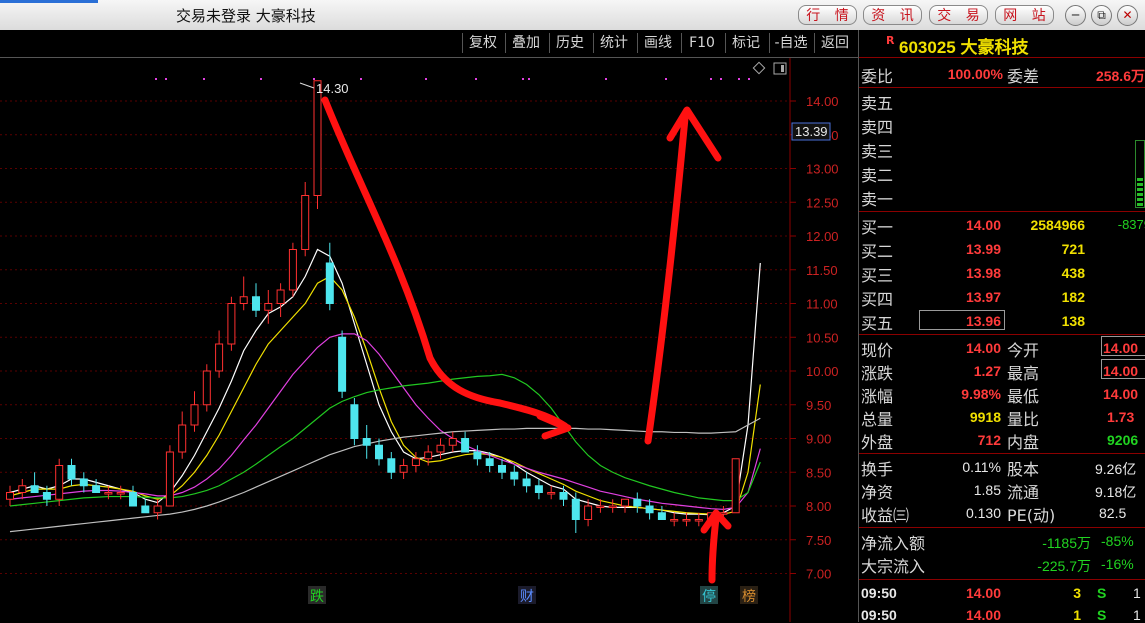 This screenshot has width=1145, height=623. Describe the element at coordinates (989, 440) in the screenshot. I see `outer-value: 712` at that location.